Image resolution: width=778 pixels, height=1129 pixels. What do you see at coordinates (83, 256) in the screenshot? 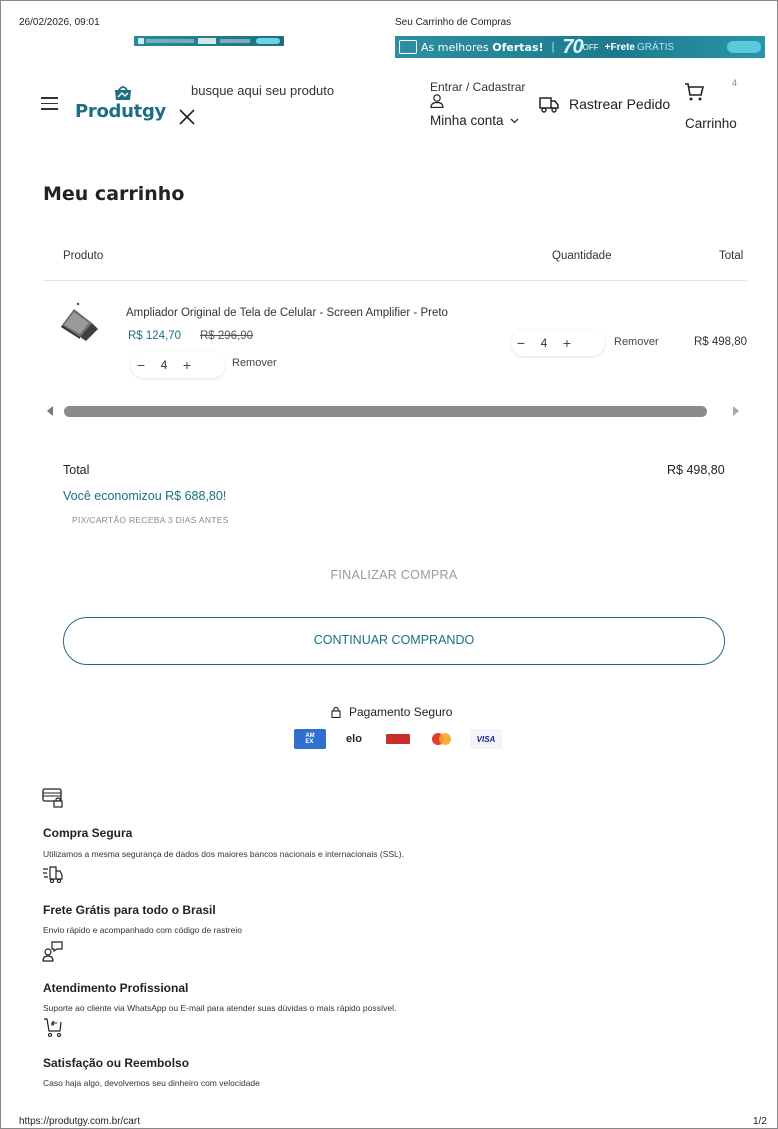
I see `column-header-product: Produto` at bounding box center [83, 256].